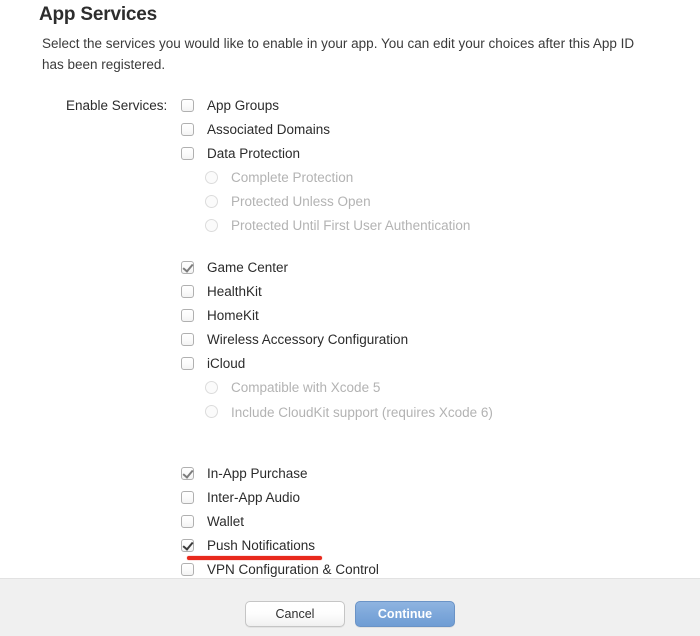 This screenshot has height=636, width=700. I want to click on annotated-label-wrapper: Push Notifications, so click(255, 548).